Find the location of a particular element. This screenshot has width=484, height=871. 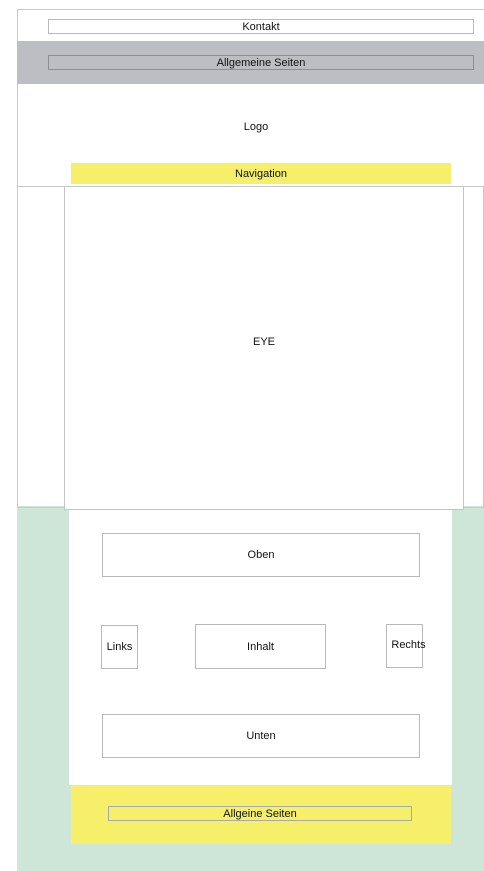

logo: Logo is located at coordinates (256, 127).